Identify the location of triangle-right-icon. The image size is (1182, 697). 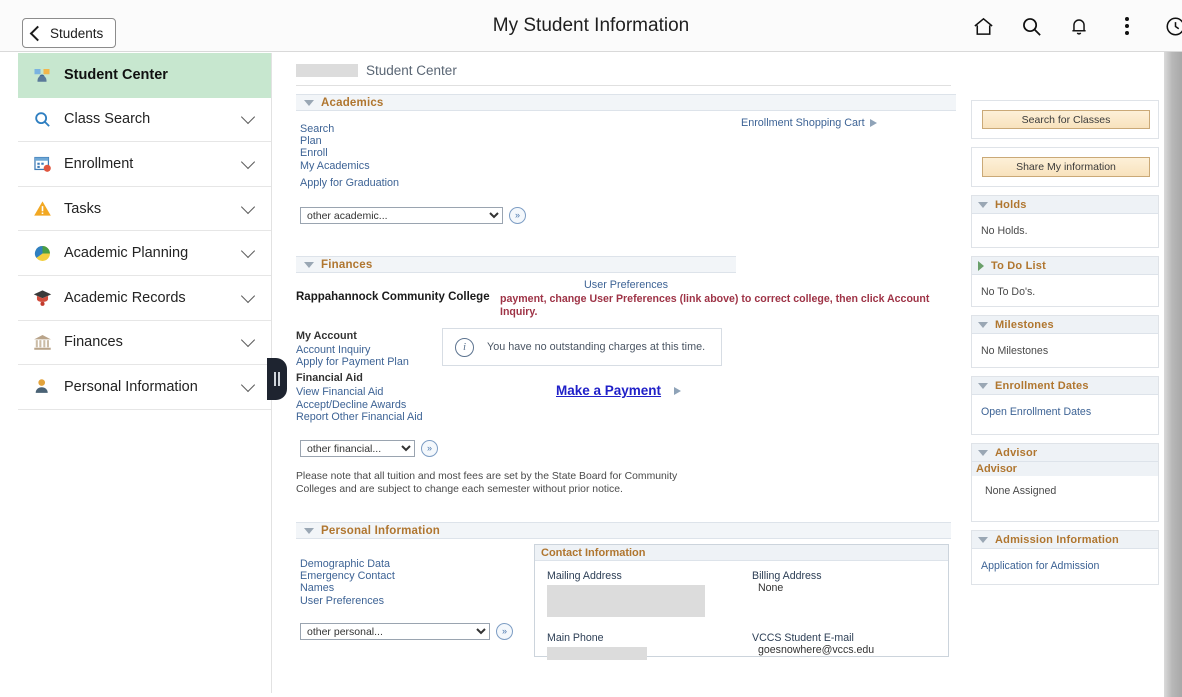
(981, 265).